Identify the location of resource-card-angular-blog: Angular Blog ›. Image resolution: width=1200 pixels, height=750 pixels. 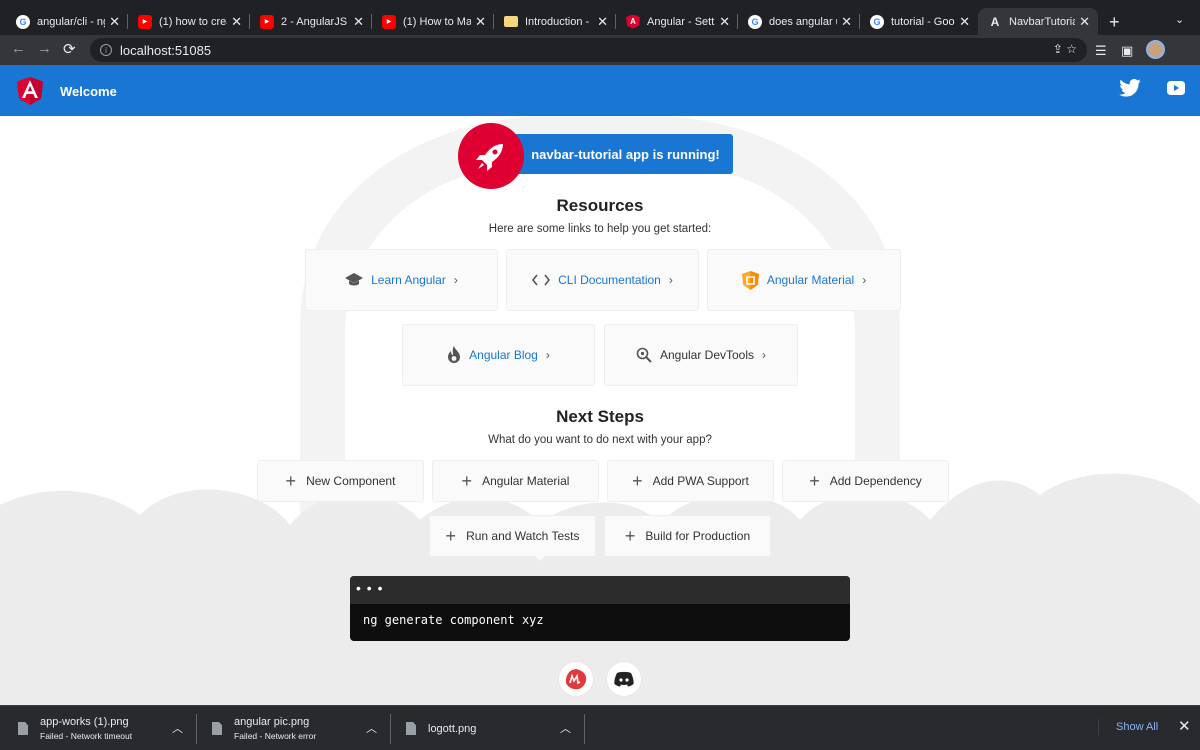
(498, 355).